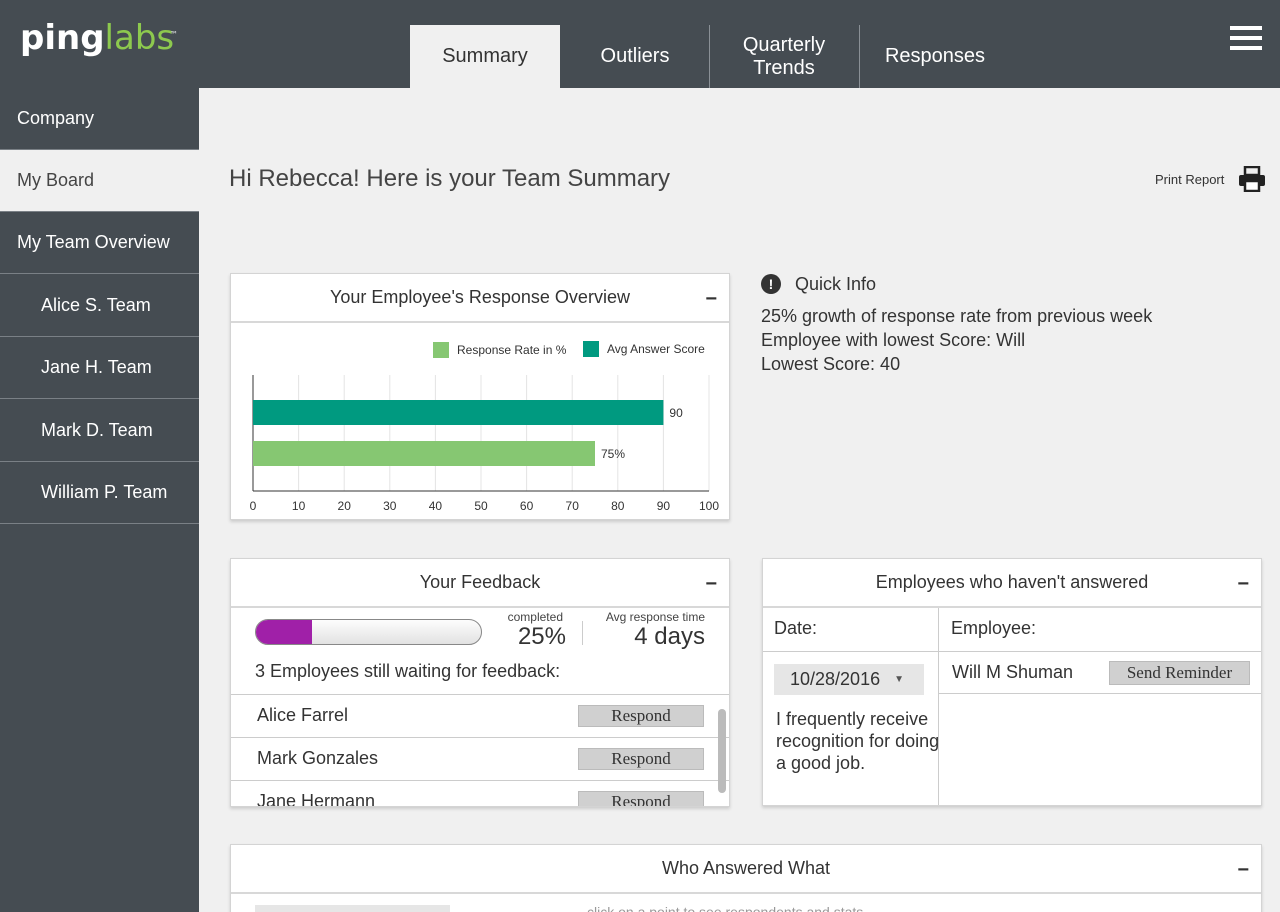 The image size is (1280, 912). Describe the element at coordinates (527, 506) in the screenshot. I see `x-tick-label: 60` at that location.